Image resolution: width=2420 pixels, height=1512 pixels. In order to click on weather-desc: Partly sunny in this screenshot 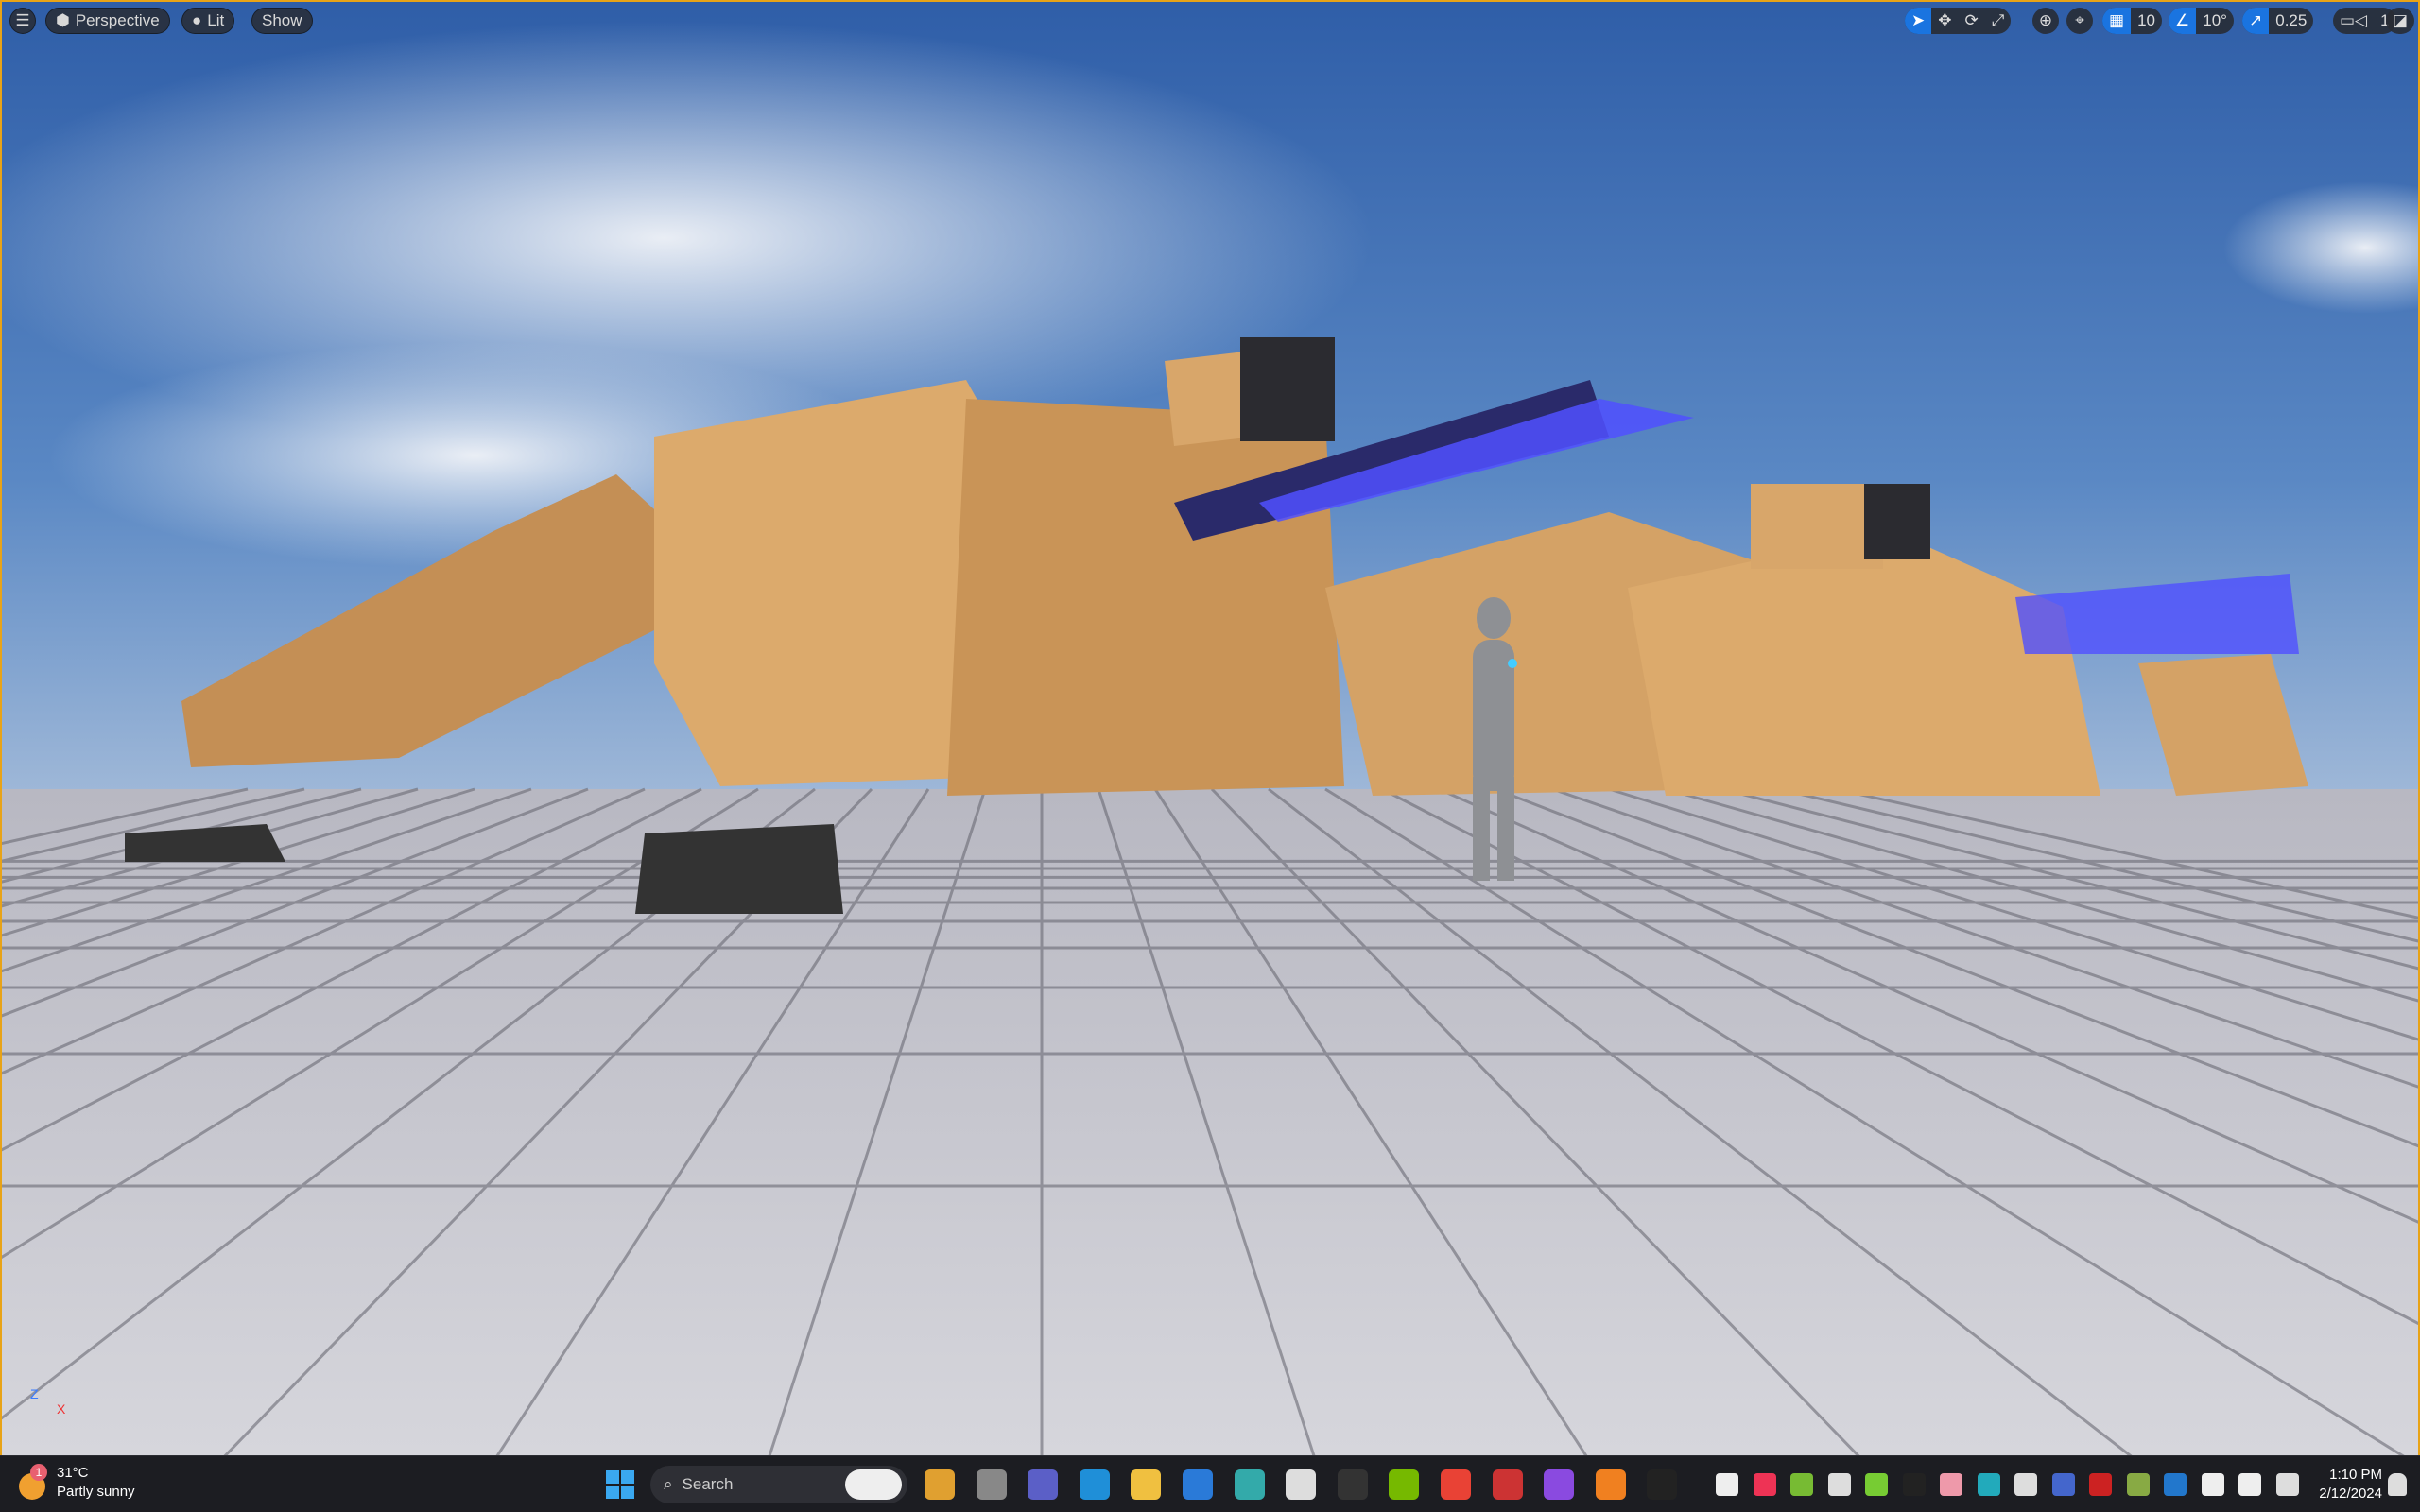, I will do `click(96, 1492)`.